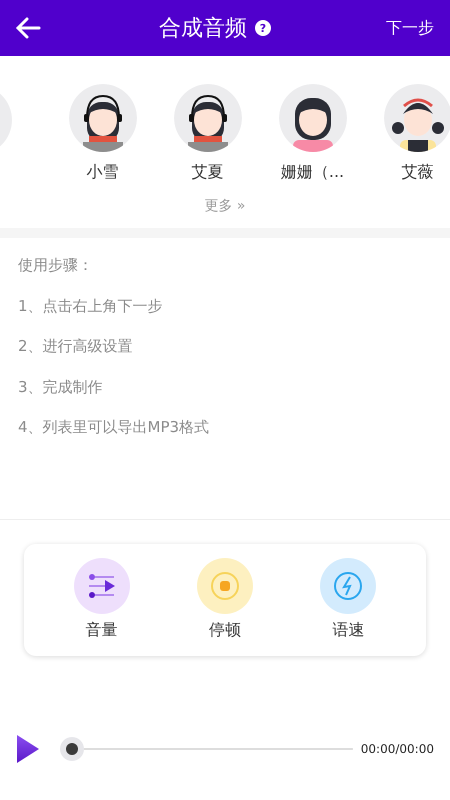 This screenshot has width=450, height=800. I want to click on steps-title: 使用步骤：, so click(56, 265).